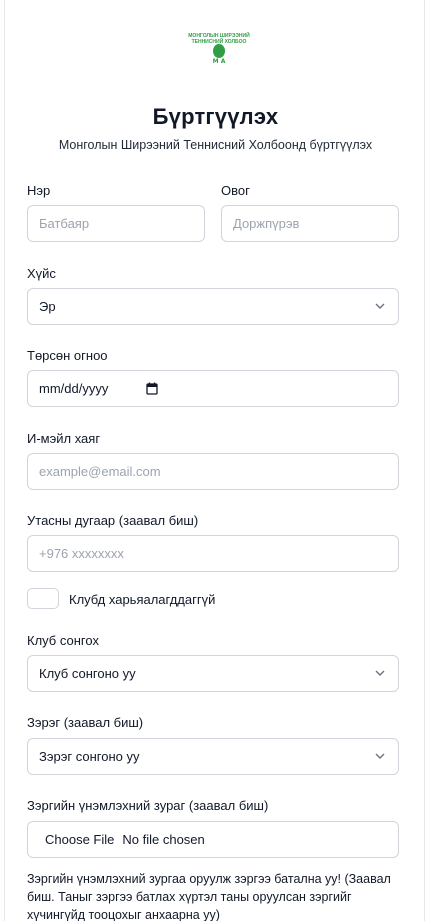  I want to click on phone-input: +976 xxxxxxxx, so click(213, 553).